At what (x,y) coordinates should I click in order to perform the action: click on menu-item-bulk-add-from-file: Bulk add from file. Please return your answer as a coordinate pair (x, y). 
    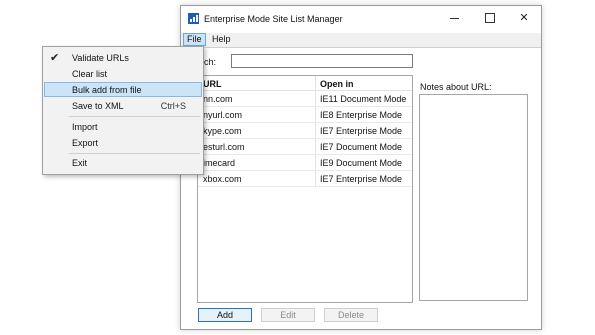
    Looking at the image, I should click on (123, 89).